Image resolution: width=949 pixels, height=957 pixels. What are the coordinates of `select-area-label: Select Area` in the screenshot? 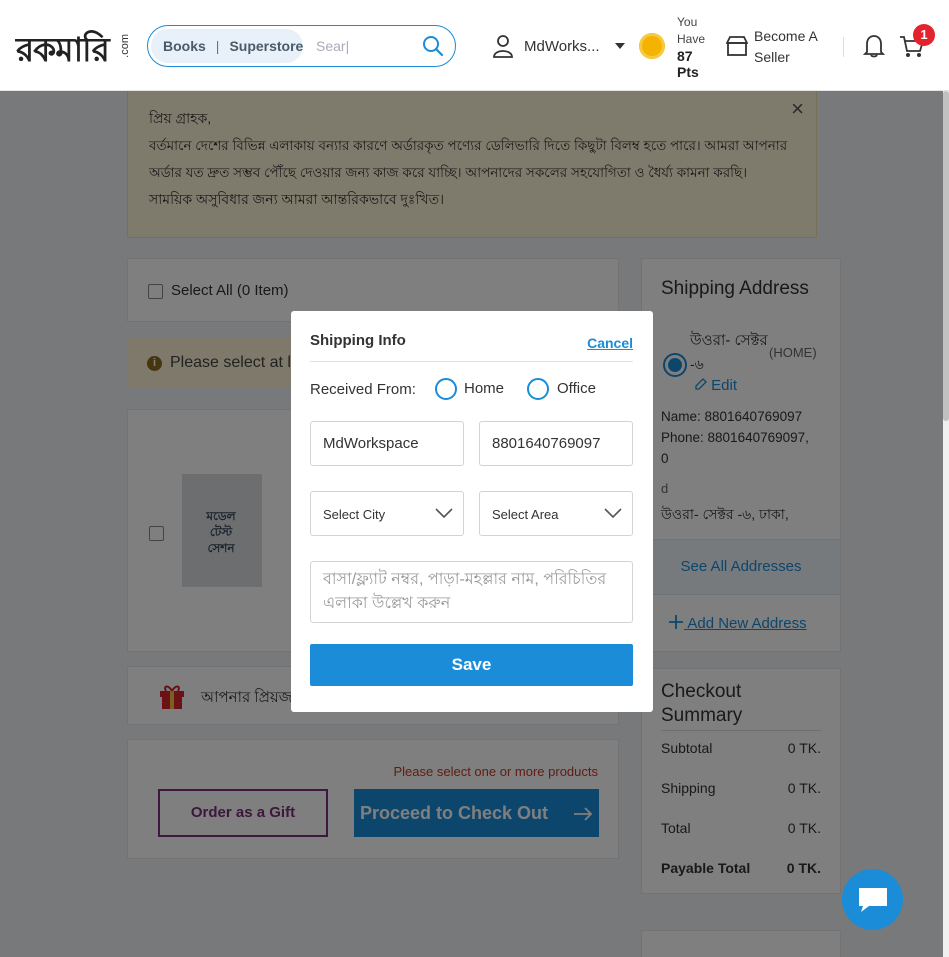 It's located at (525, 514).